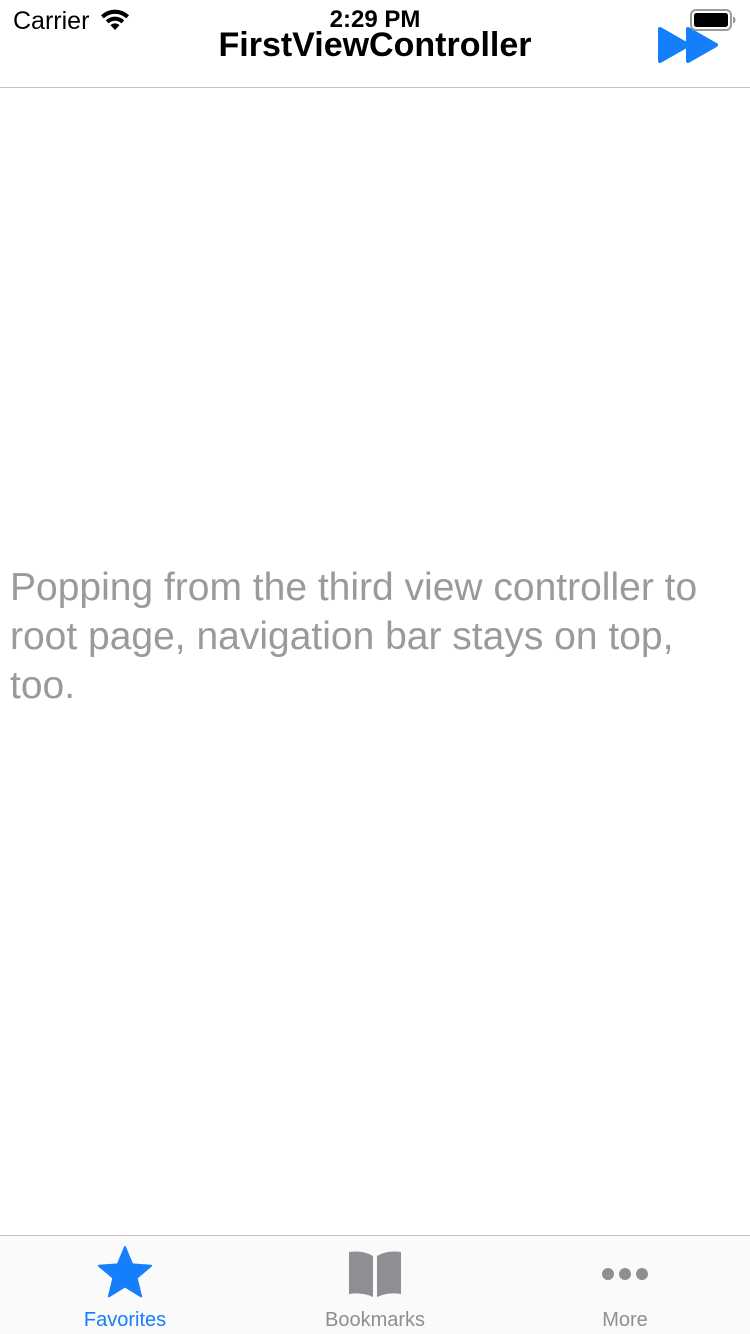  What do you see at coordinates (125, 1320) in the screenshot?
I see `tab-label-favorites: Favorites` at bounding box center [125, 1320].